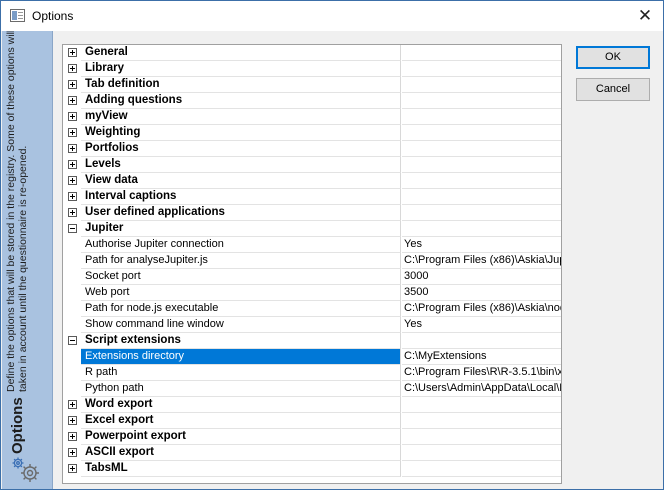 The image size is (664, 490). What do you see at coordinates (232, 245) in the screenshot?
I see `property-name-cell: Authorise Jupiter connection` at bounding box center [232, 245].